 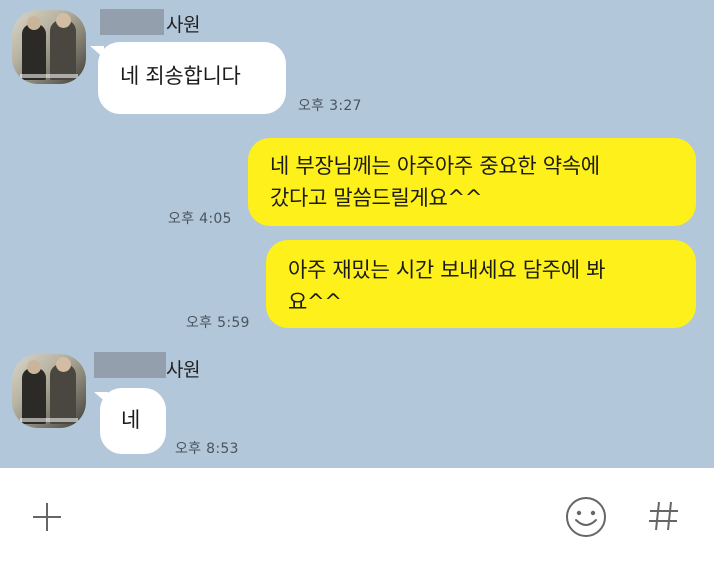 I want to click on message-time: 오후 5:59, so click(x=218, y=323).